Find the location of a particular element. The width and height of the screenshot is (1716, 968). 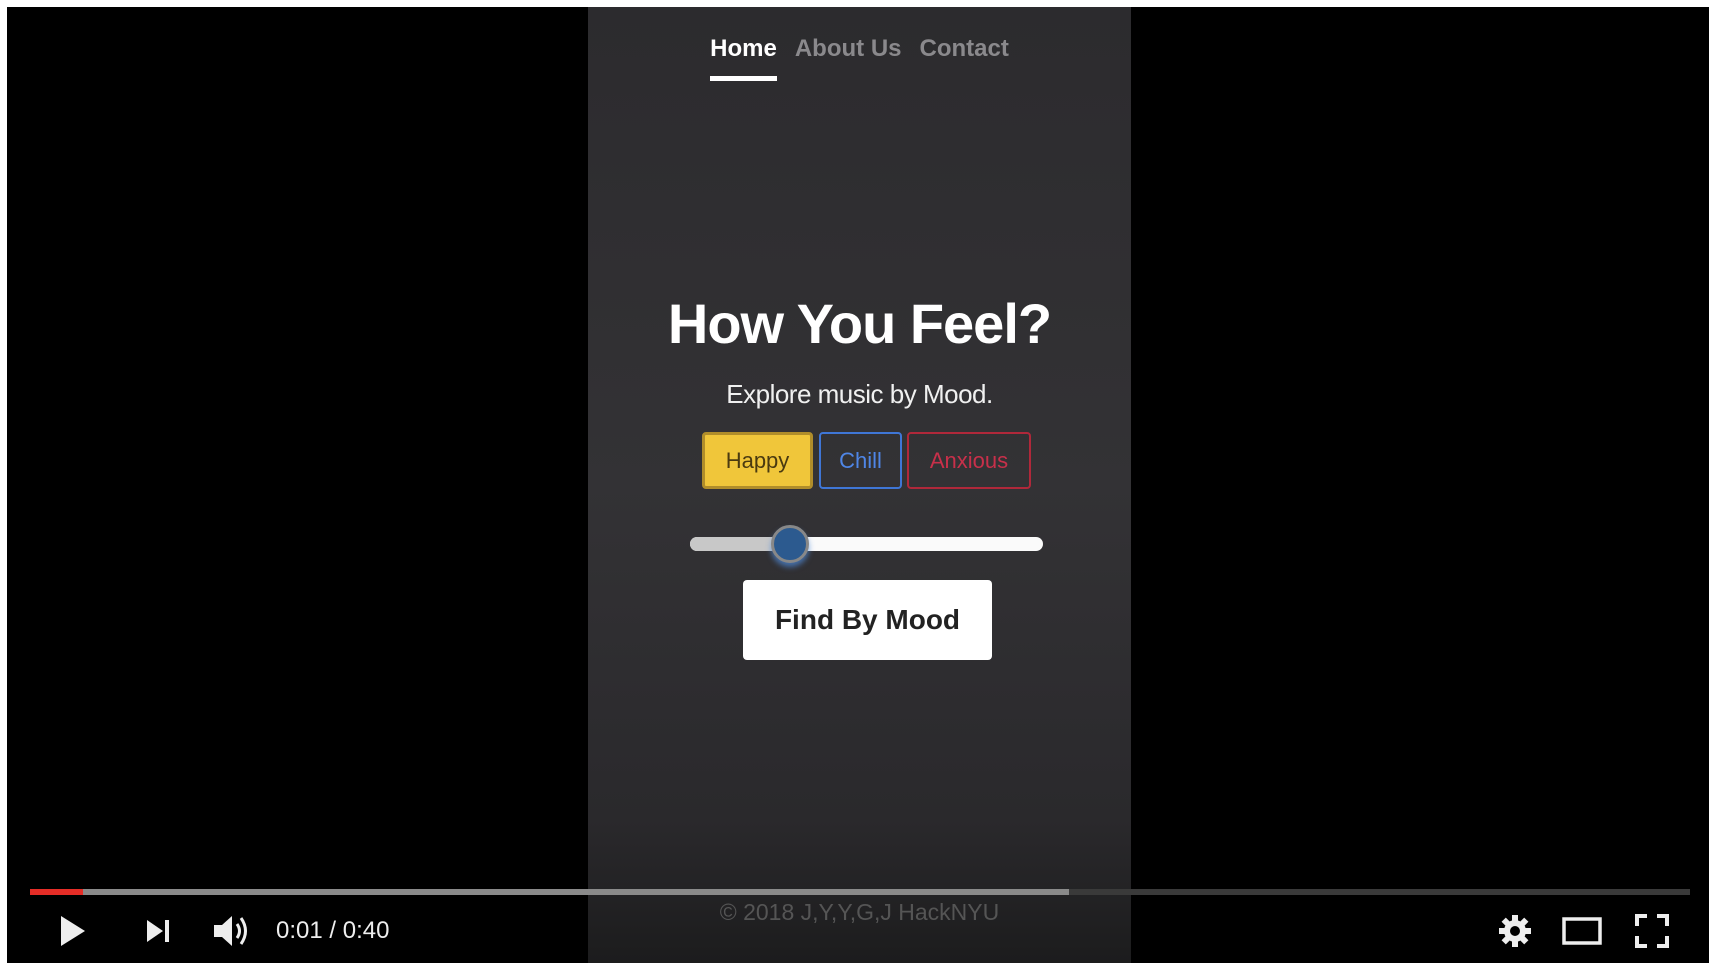

theater-mode-icon is located at coordinates (1582, 931).